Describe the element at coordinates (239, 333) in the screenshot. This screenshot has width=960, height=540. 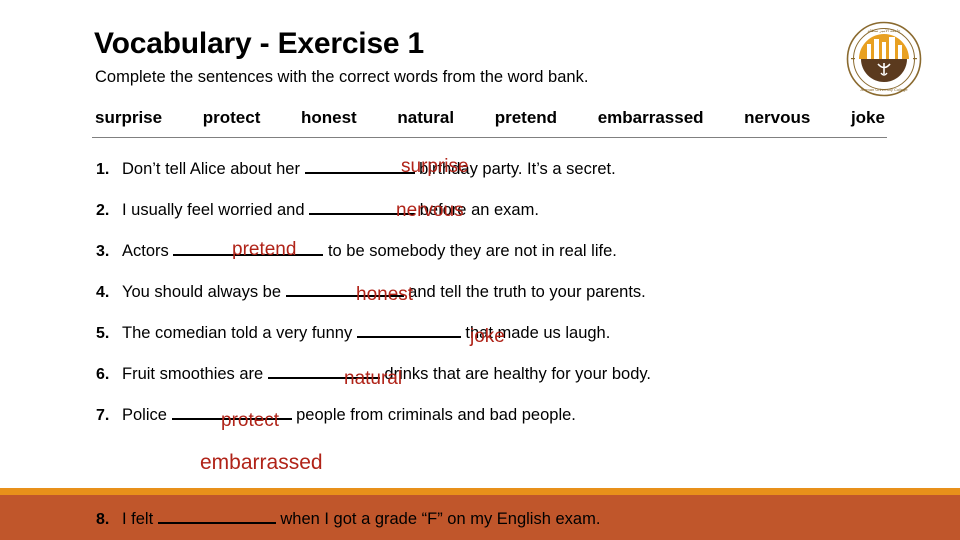
I see `question-text-before: The comedian told a very funny` at that location.